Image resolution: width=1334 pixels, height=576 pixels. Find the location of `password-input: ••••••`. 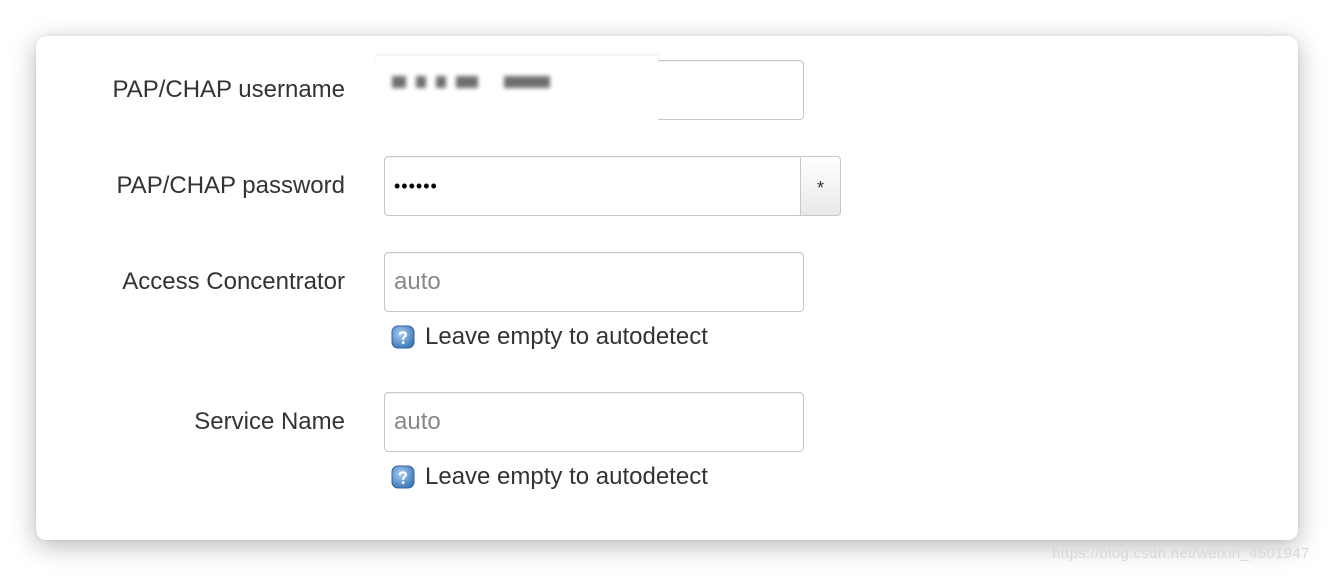

password-input: •••••• is located at coordinates (592, 186).